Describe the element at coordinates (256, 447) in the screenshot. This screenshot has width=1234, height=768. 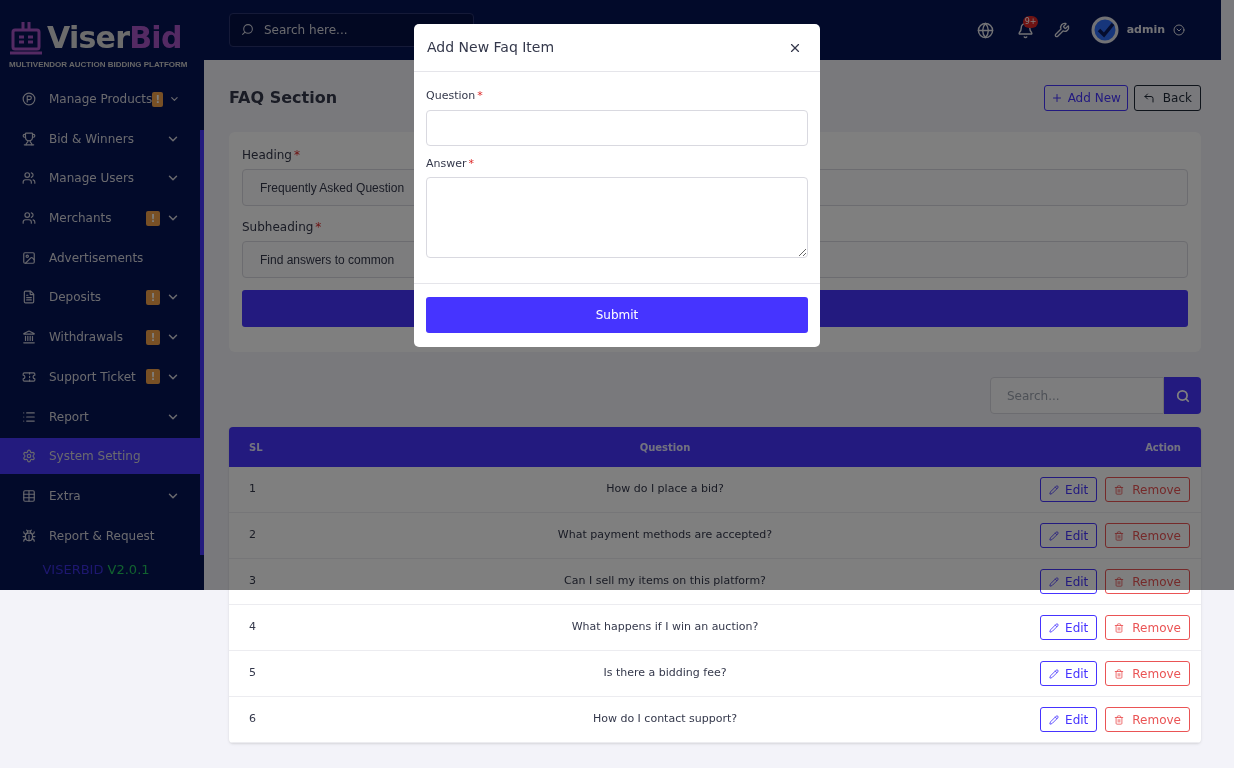
I see `column-header: SL` at that location.